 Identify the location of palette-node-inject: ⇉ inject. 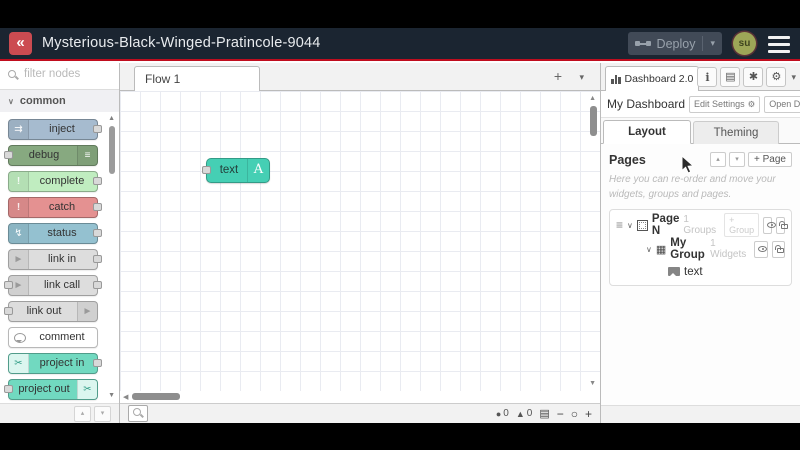
(55, 129).